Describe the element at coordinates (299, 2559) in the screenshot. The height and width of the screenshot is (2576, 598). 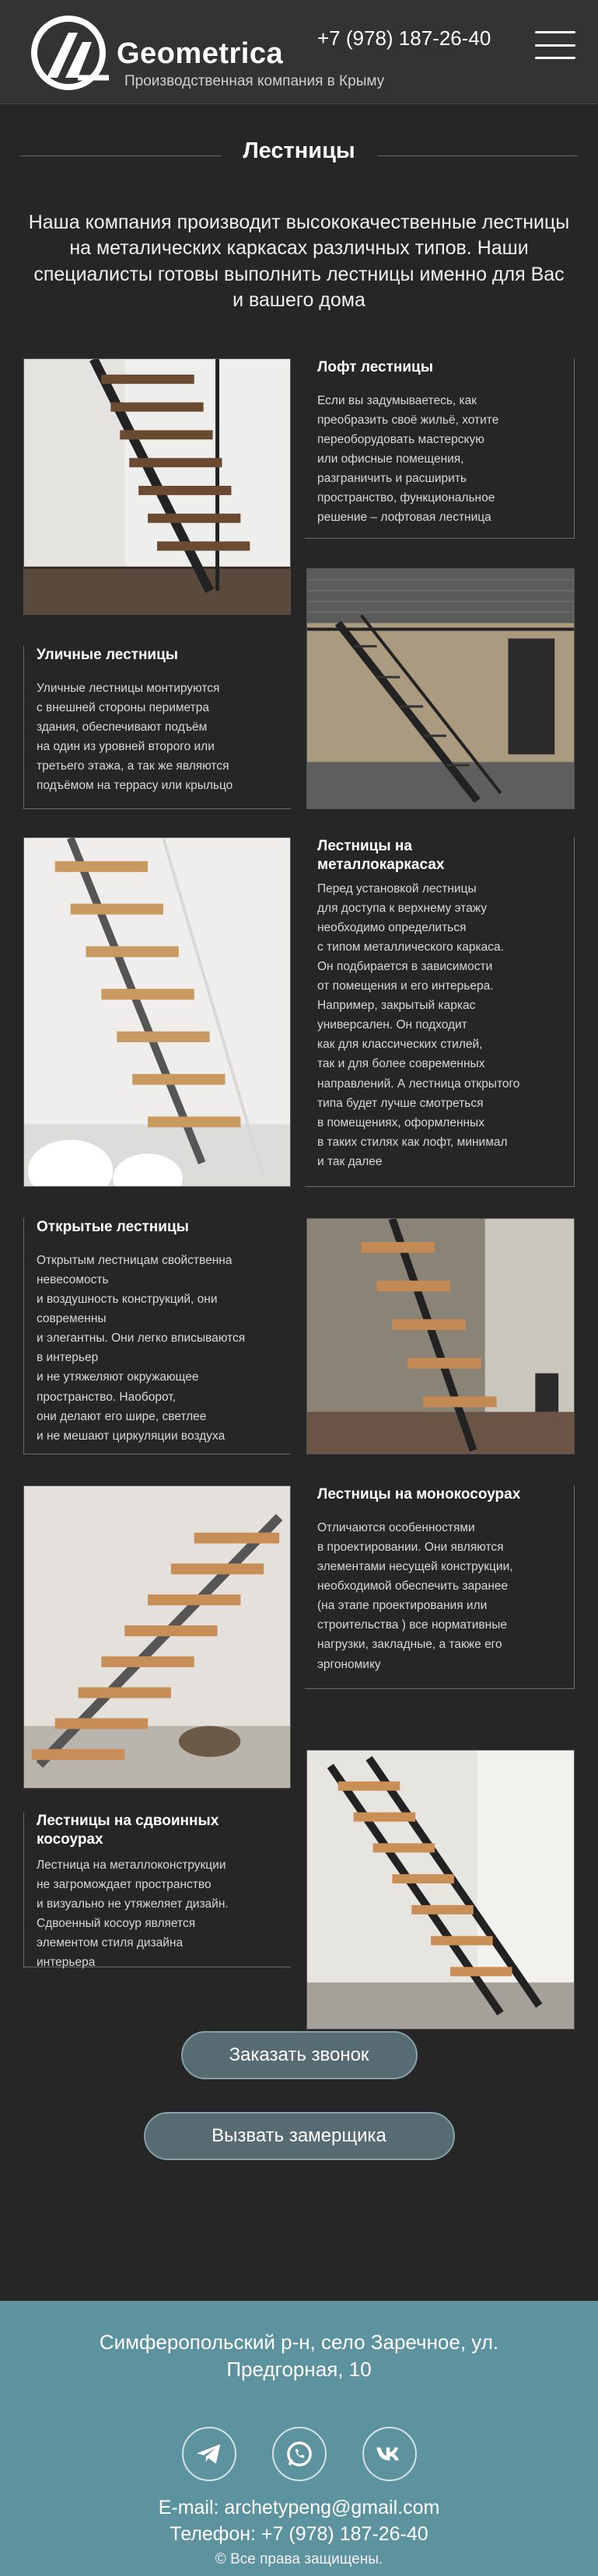
I see `footer-copyright: © Все права защищены.` at that location.